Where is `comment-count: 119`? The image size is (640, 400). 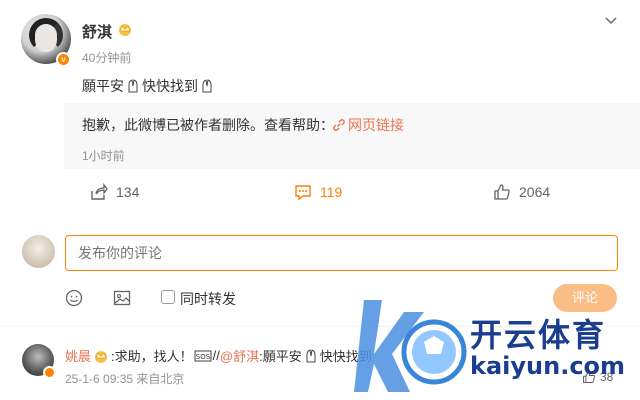 comment-count: 119 is located at coordinates (331, 192).